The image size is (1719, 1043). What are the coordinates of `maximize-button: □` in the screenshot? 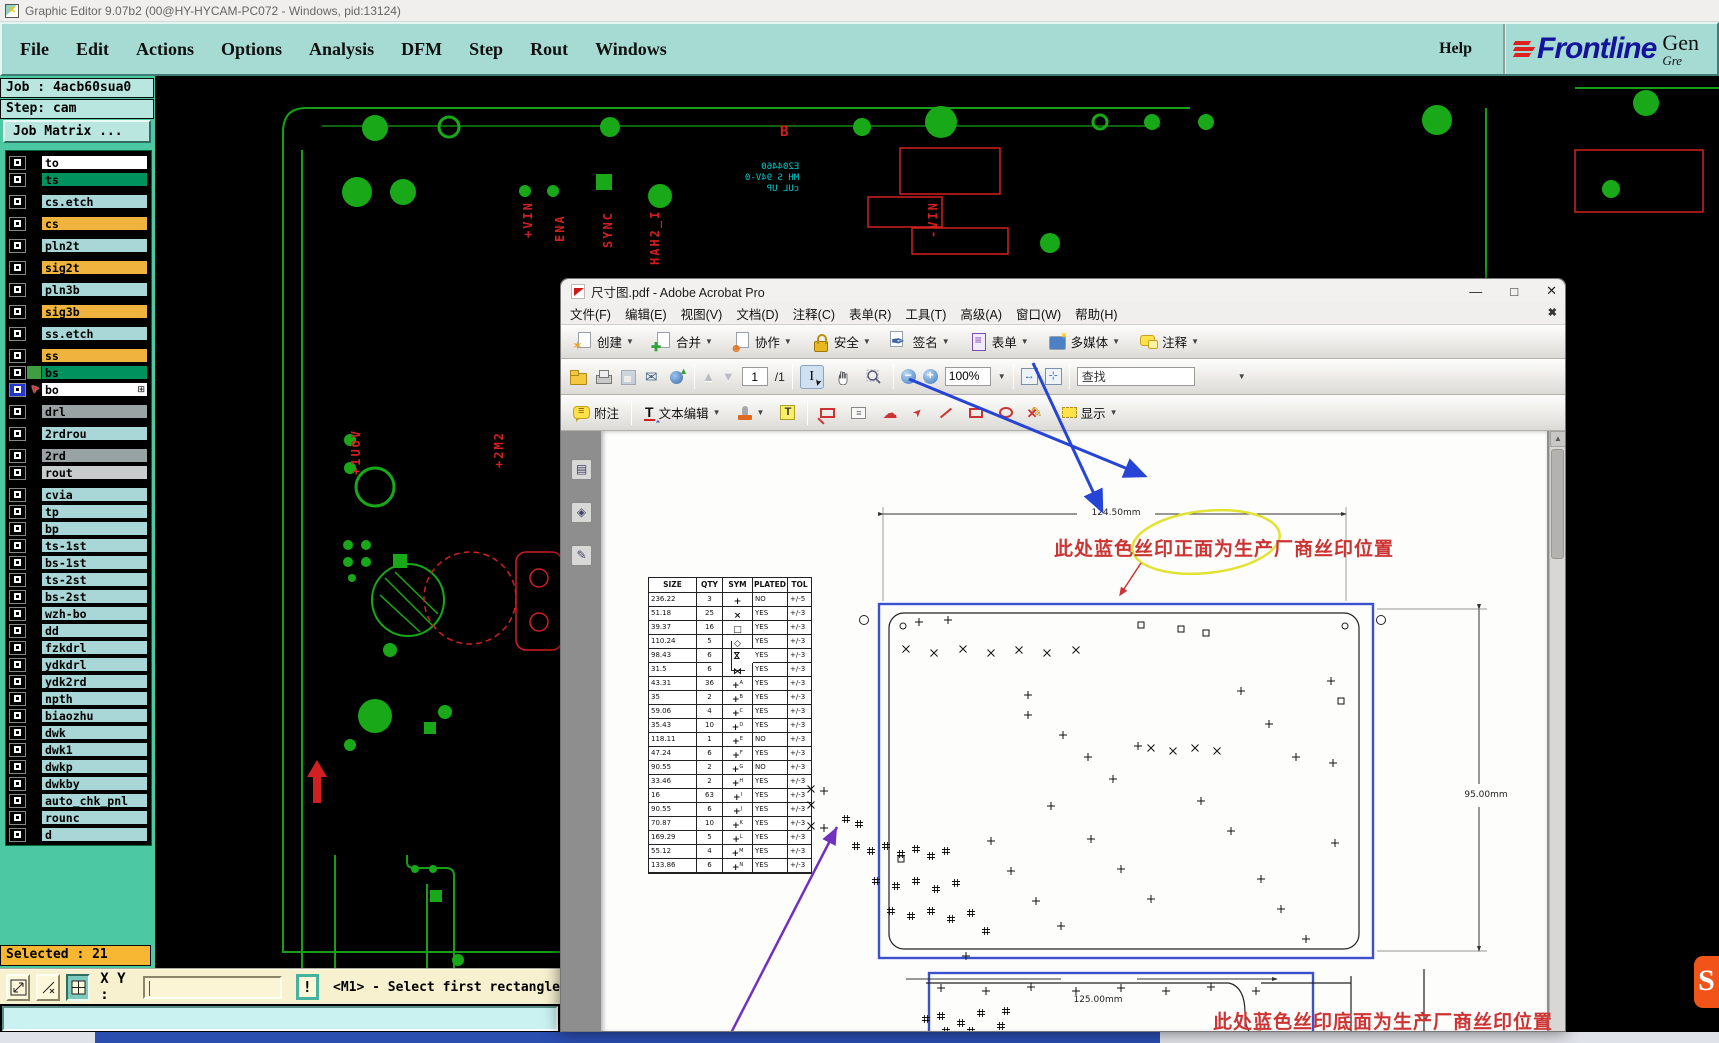 It's located at (1514, 291).